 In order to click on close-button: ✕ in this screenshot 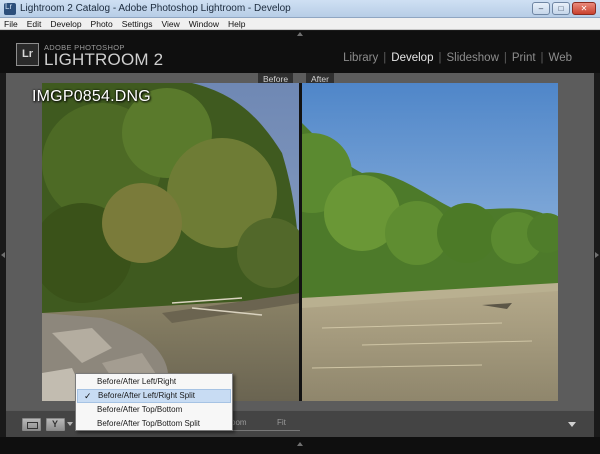, I will do `click(584, 8)`.